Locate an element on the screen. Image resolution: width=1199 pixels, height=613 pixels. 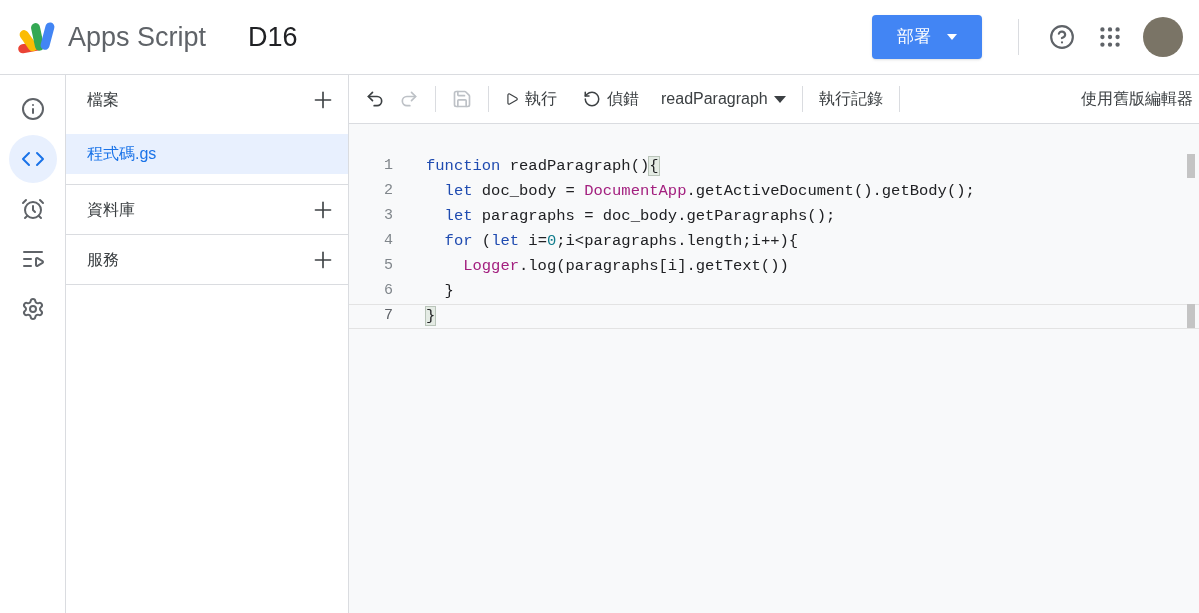
code-line: Logger.log(paragraphs[i].getText()) is located at coordinates (625, 266).